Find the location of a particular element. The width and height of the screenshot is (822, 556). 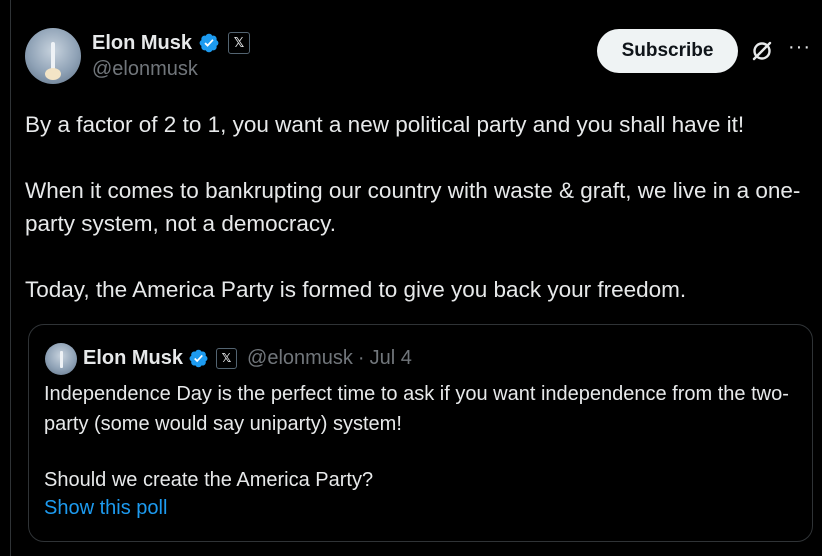

left-divider is located at coordinates (10, 278).